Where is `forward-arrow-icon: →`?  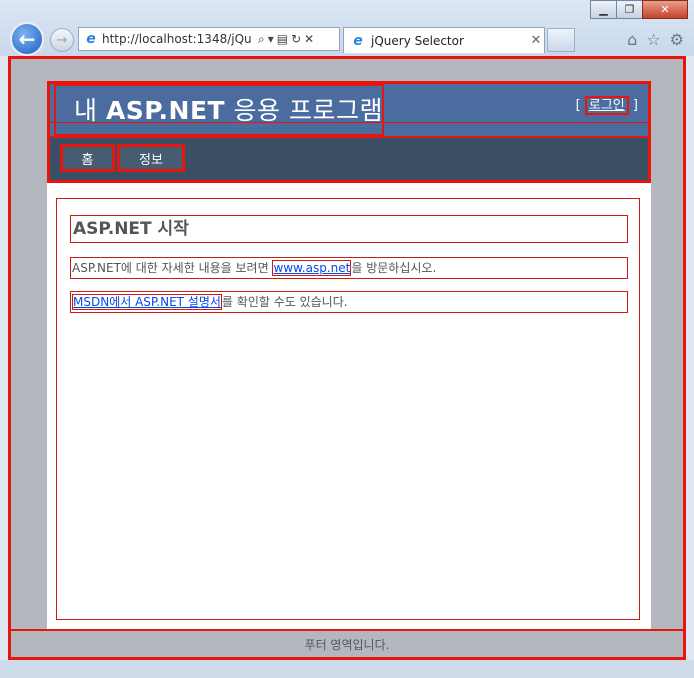 forward-arrow-icon: → is located at coordinates (62, 40).